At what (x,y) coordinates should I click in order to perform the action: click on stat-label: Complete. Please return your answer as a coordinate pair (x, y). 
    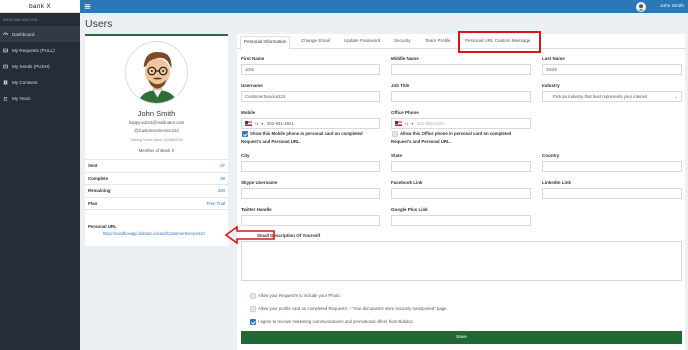
    Looking at the image, I should click on (98, 178).